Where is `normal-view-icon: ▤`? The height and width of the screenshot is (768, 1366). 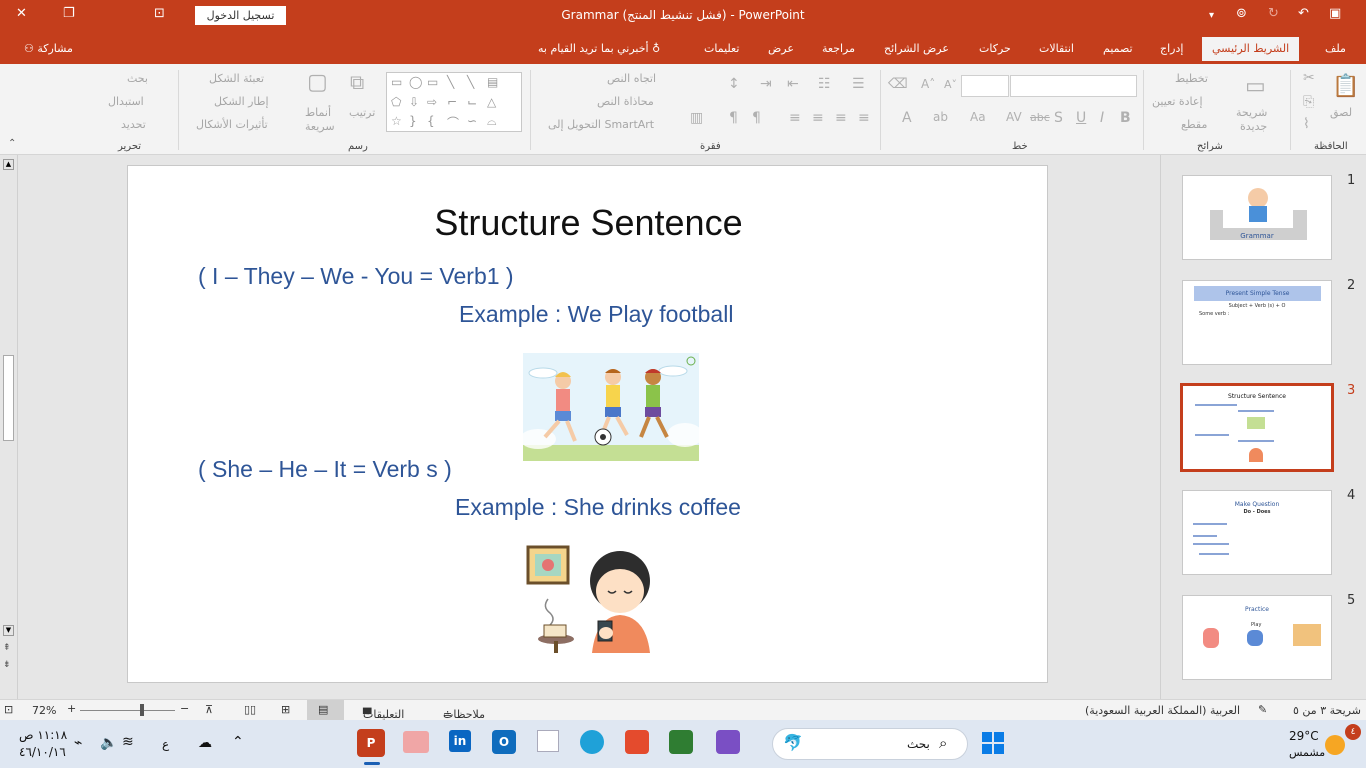 normal-view-icon: ▤ is located at coordinates (323, 709).